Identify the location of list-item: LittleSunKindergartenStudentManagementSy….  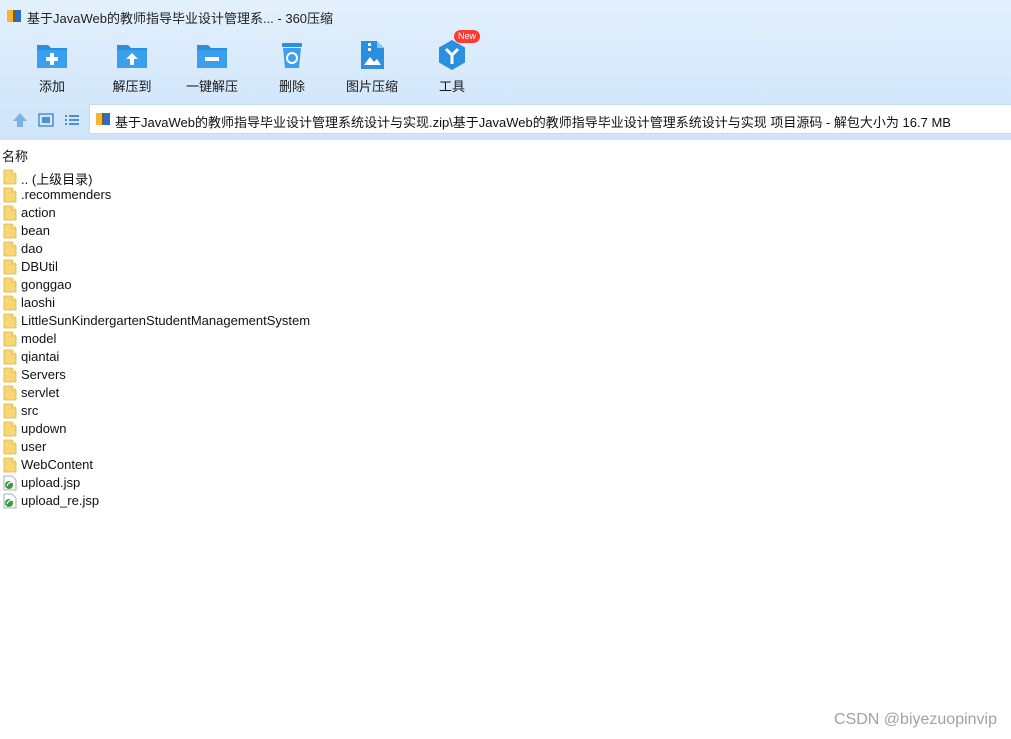
(203, 321).